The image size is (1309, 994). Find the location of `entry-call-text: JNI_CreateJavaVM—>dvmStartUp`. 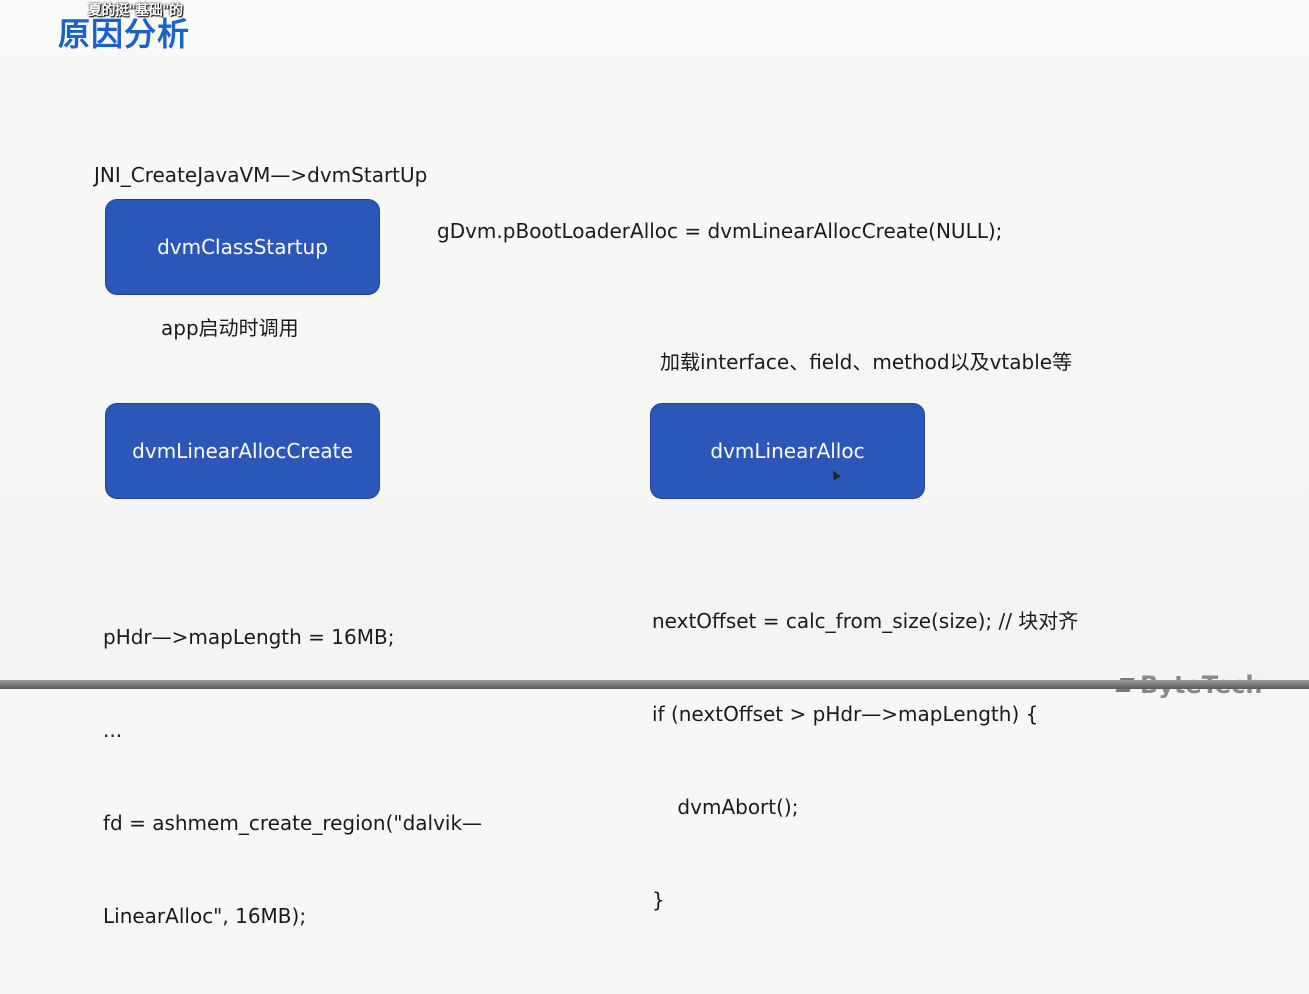

entry-call-text: JNI_CreateJavaVM—>dvmStartUp is located at coordinates (261, 175).